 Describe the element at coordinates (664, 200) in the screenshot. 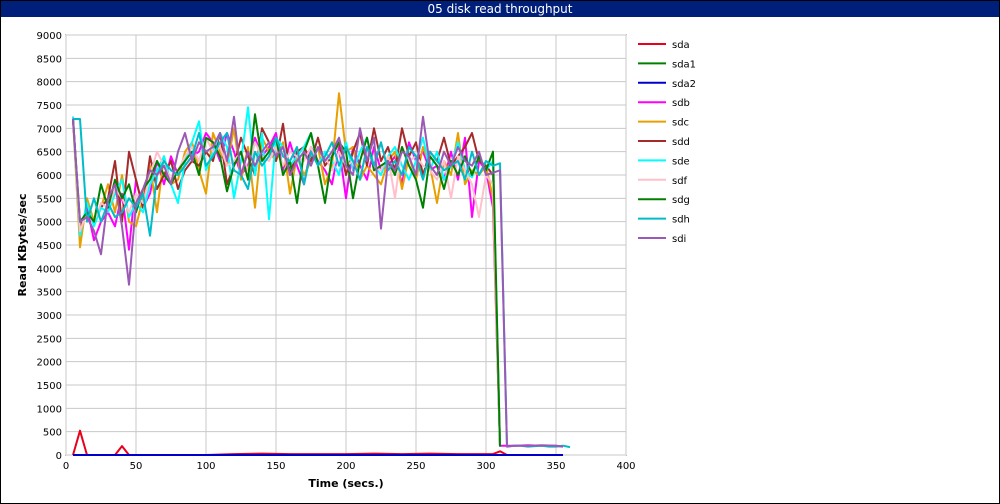

I see `legend-item-sdg: sdg` at that location.